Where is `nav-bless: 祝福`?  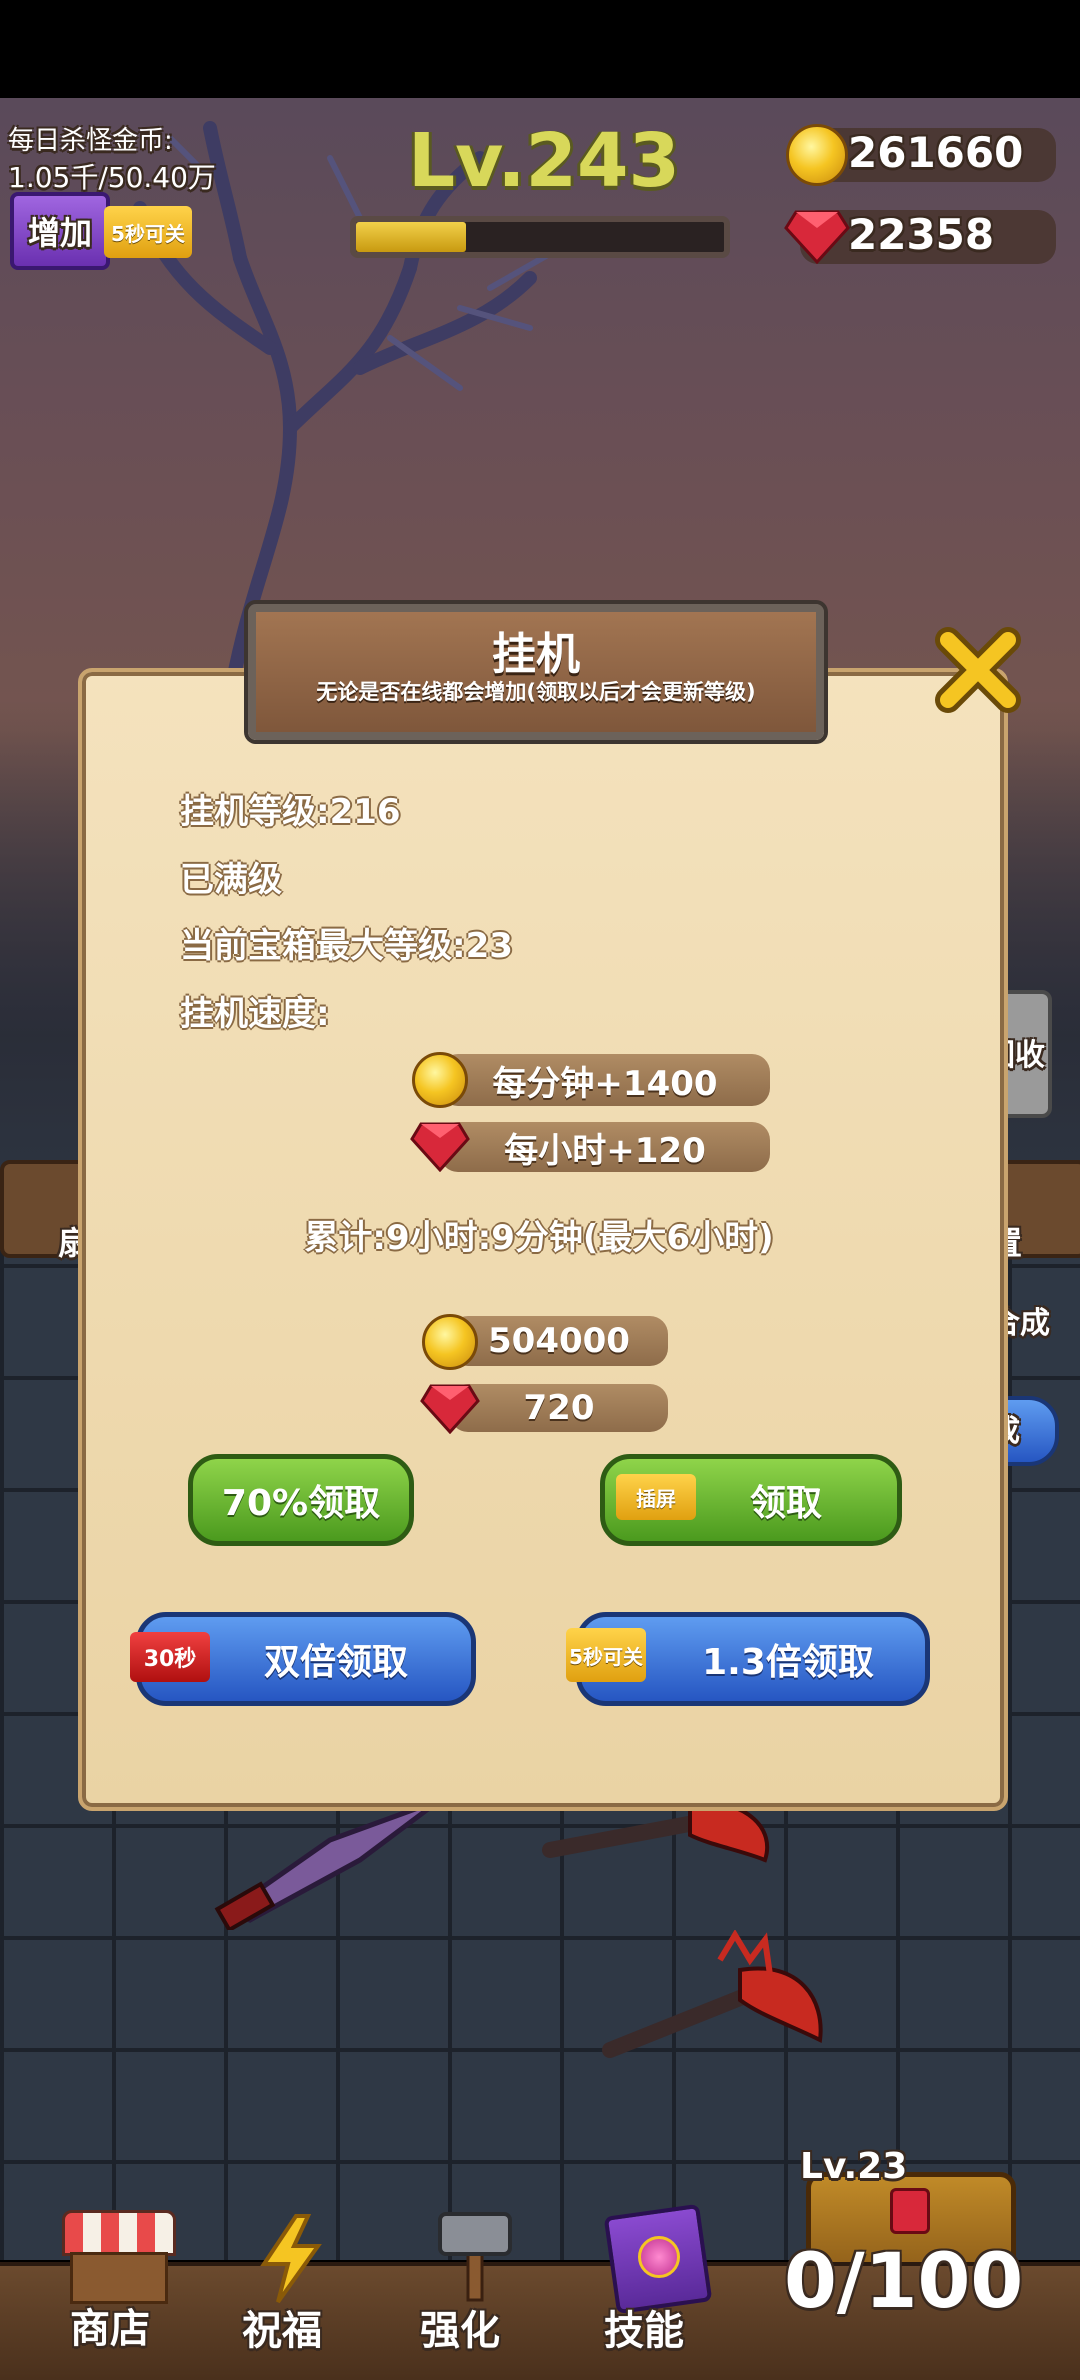
nav-bless: 祝福 is located at coordinates (291, 2289).